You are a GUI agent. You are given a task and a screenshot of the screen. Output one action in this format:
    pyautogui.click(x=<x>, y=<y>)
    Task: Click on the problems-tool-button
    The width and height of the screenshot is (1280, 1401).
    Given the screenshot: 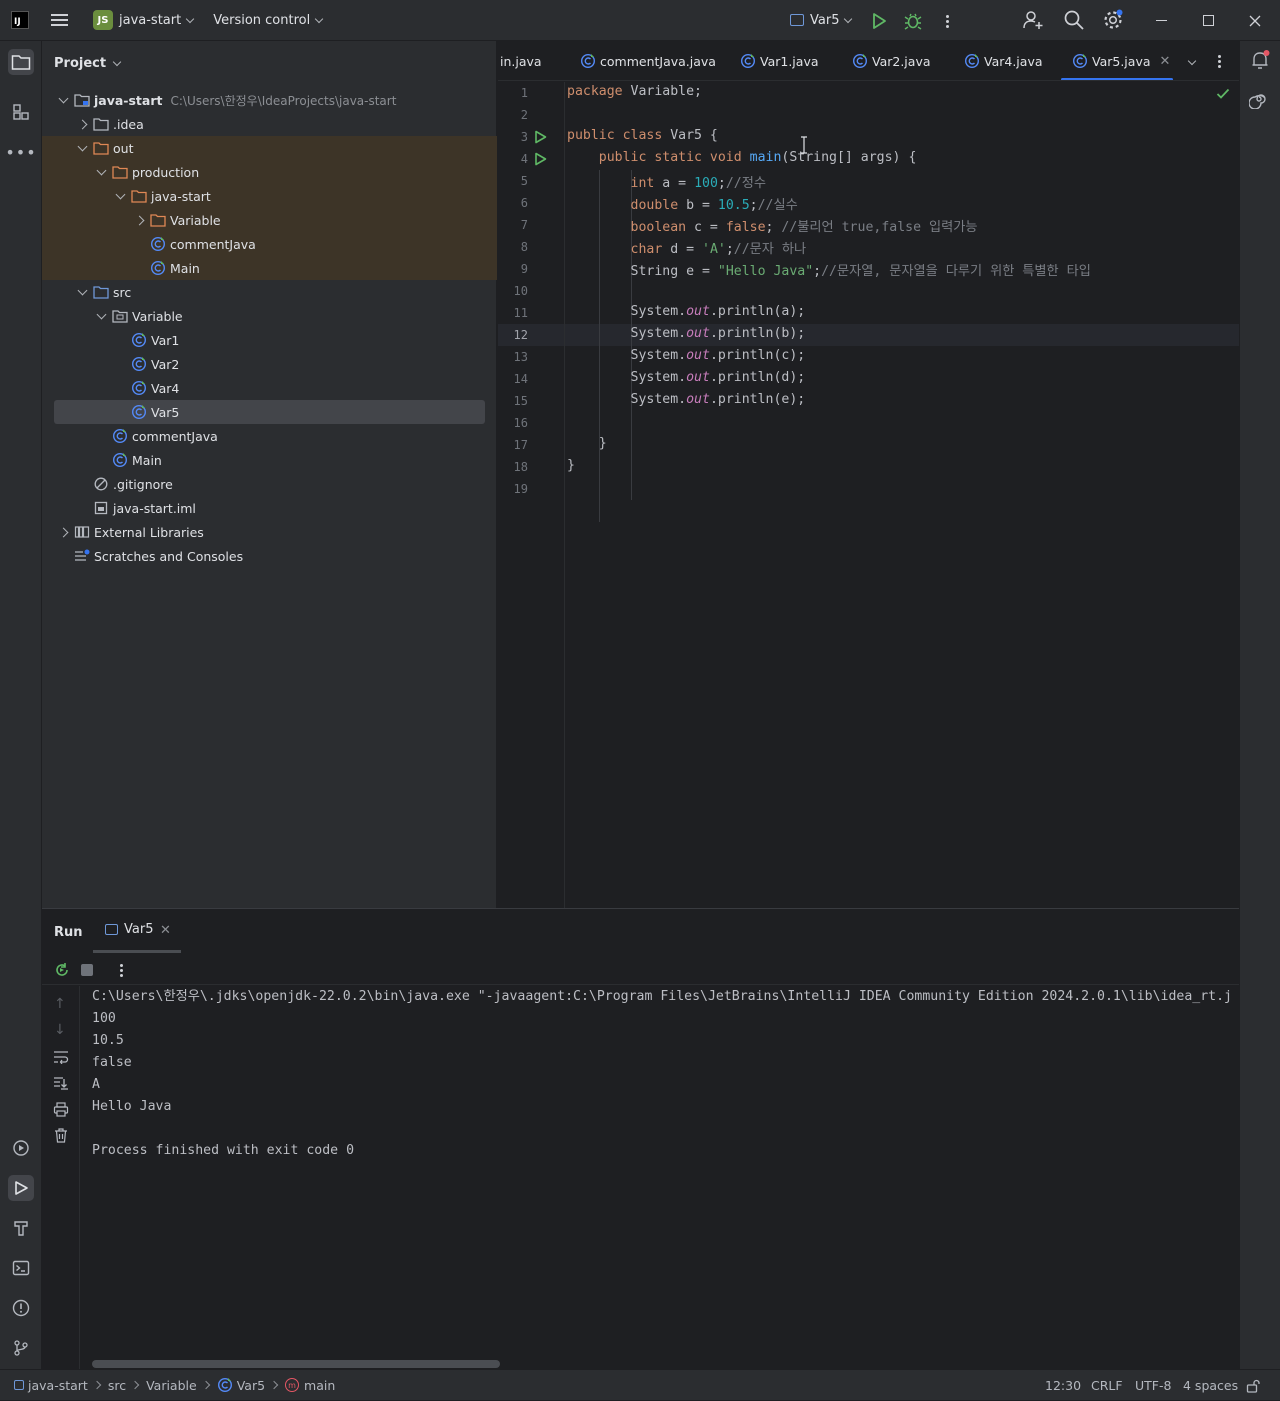 What is the action you would take?
    pyautogui.click(x=21, y=1308)
    